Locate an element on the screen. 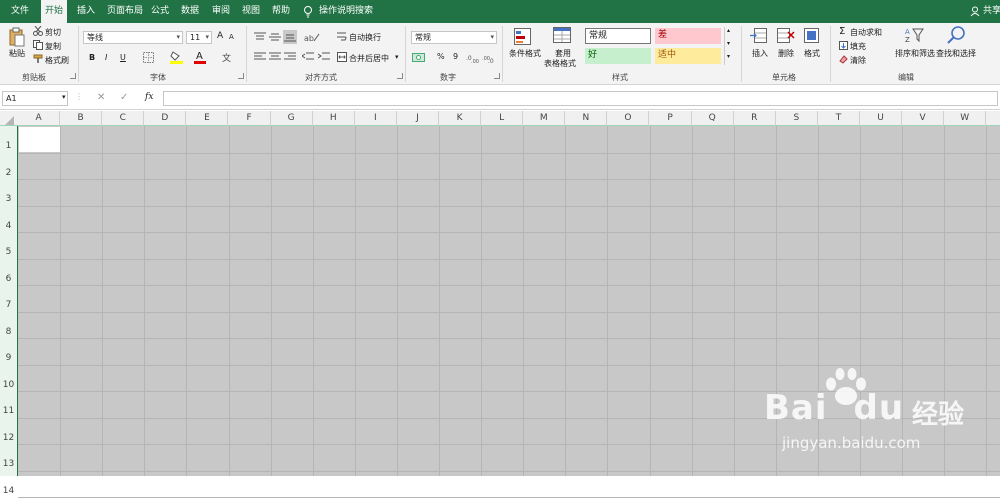  column-header-s: S is located at coordinates (797, 118).